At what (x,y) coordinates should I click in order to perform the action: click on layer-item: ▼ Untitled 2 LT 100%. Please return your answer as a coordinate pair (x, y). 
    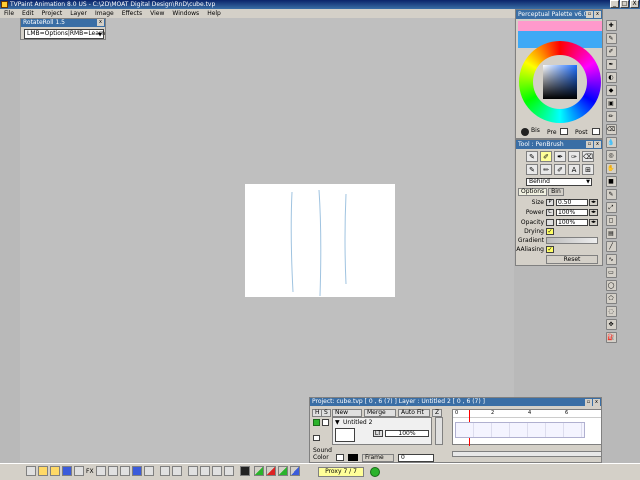
    Looking at the image, I should click on (382, 431).